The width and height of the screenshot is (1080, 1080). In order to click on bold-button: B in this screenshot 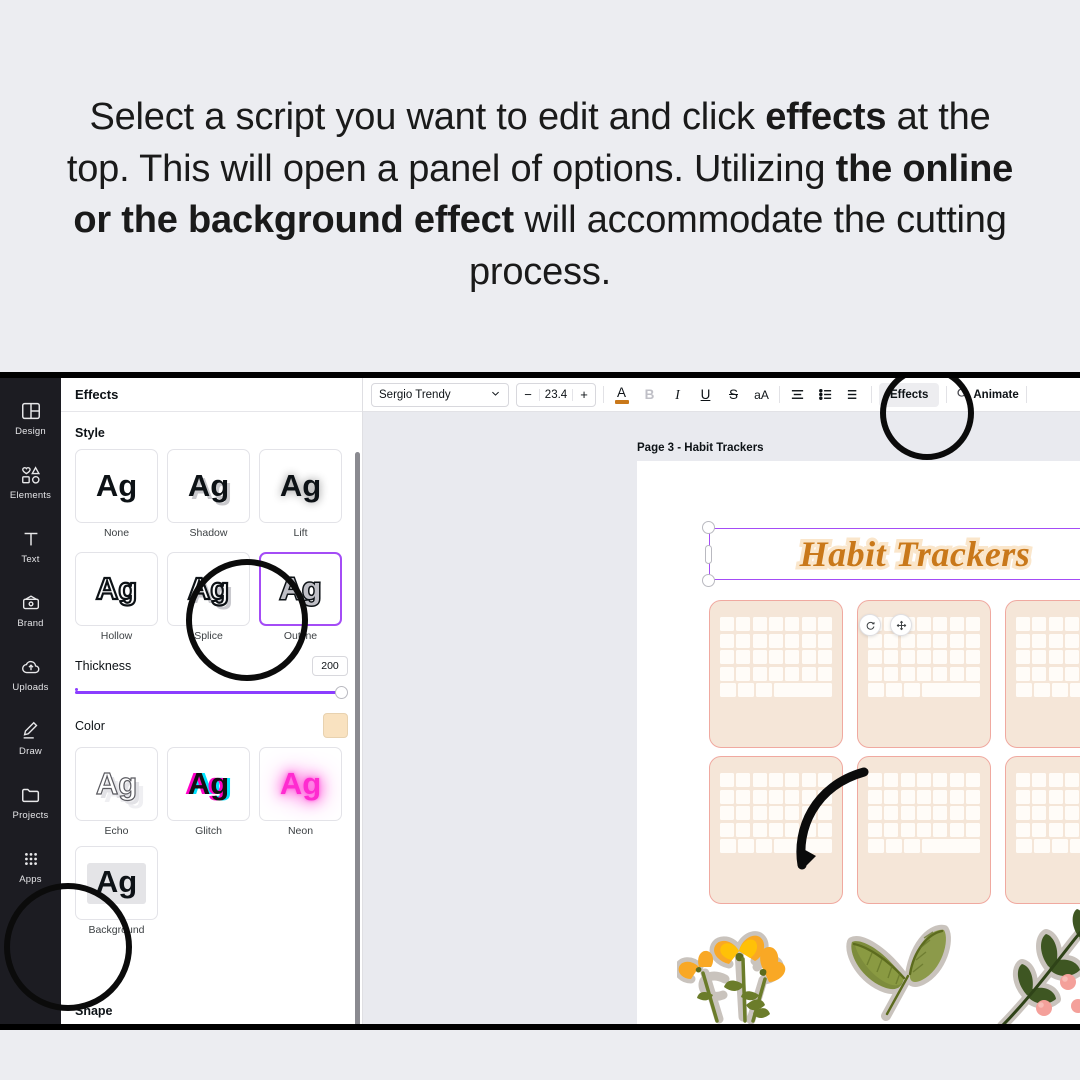, I will do `click(649, 395)`.